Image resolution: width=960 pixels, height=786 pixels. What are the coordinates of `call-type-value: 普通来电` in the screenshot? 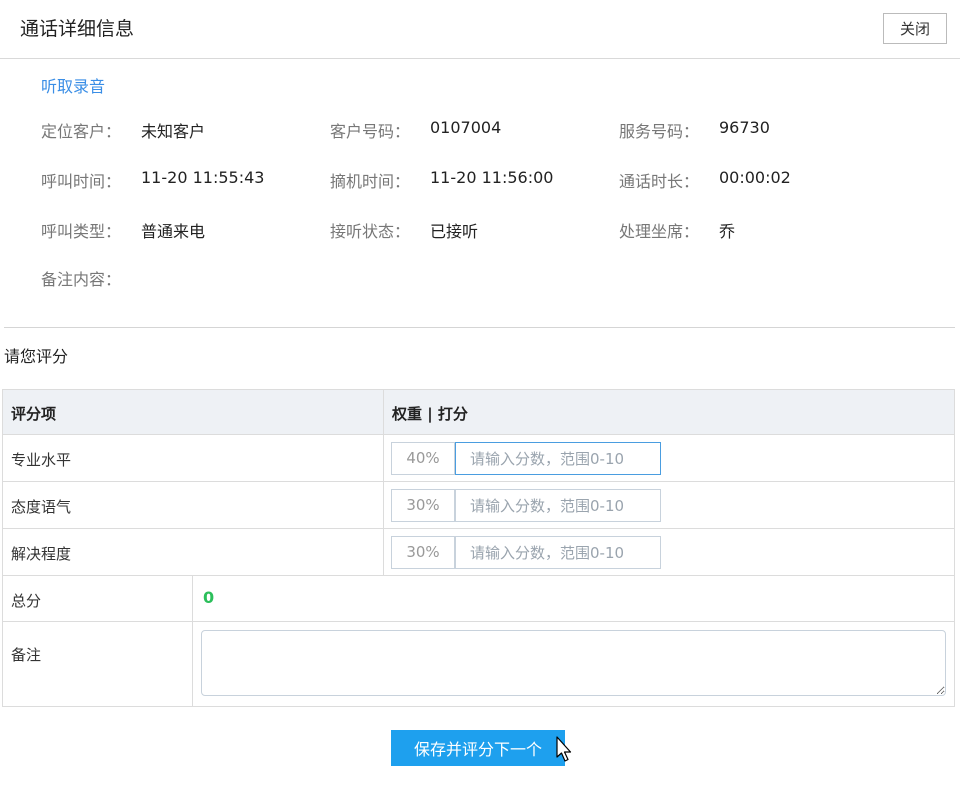 It's located at (173, 231).